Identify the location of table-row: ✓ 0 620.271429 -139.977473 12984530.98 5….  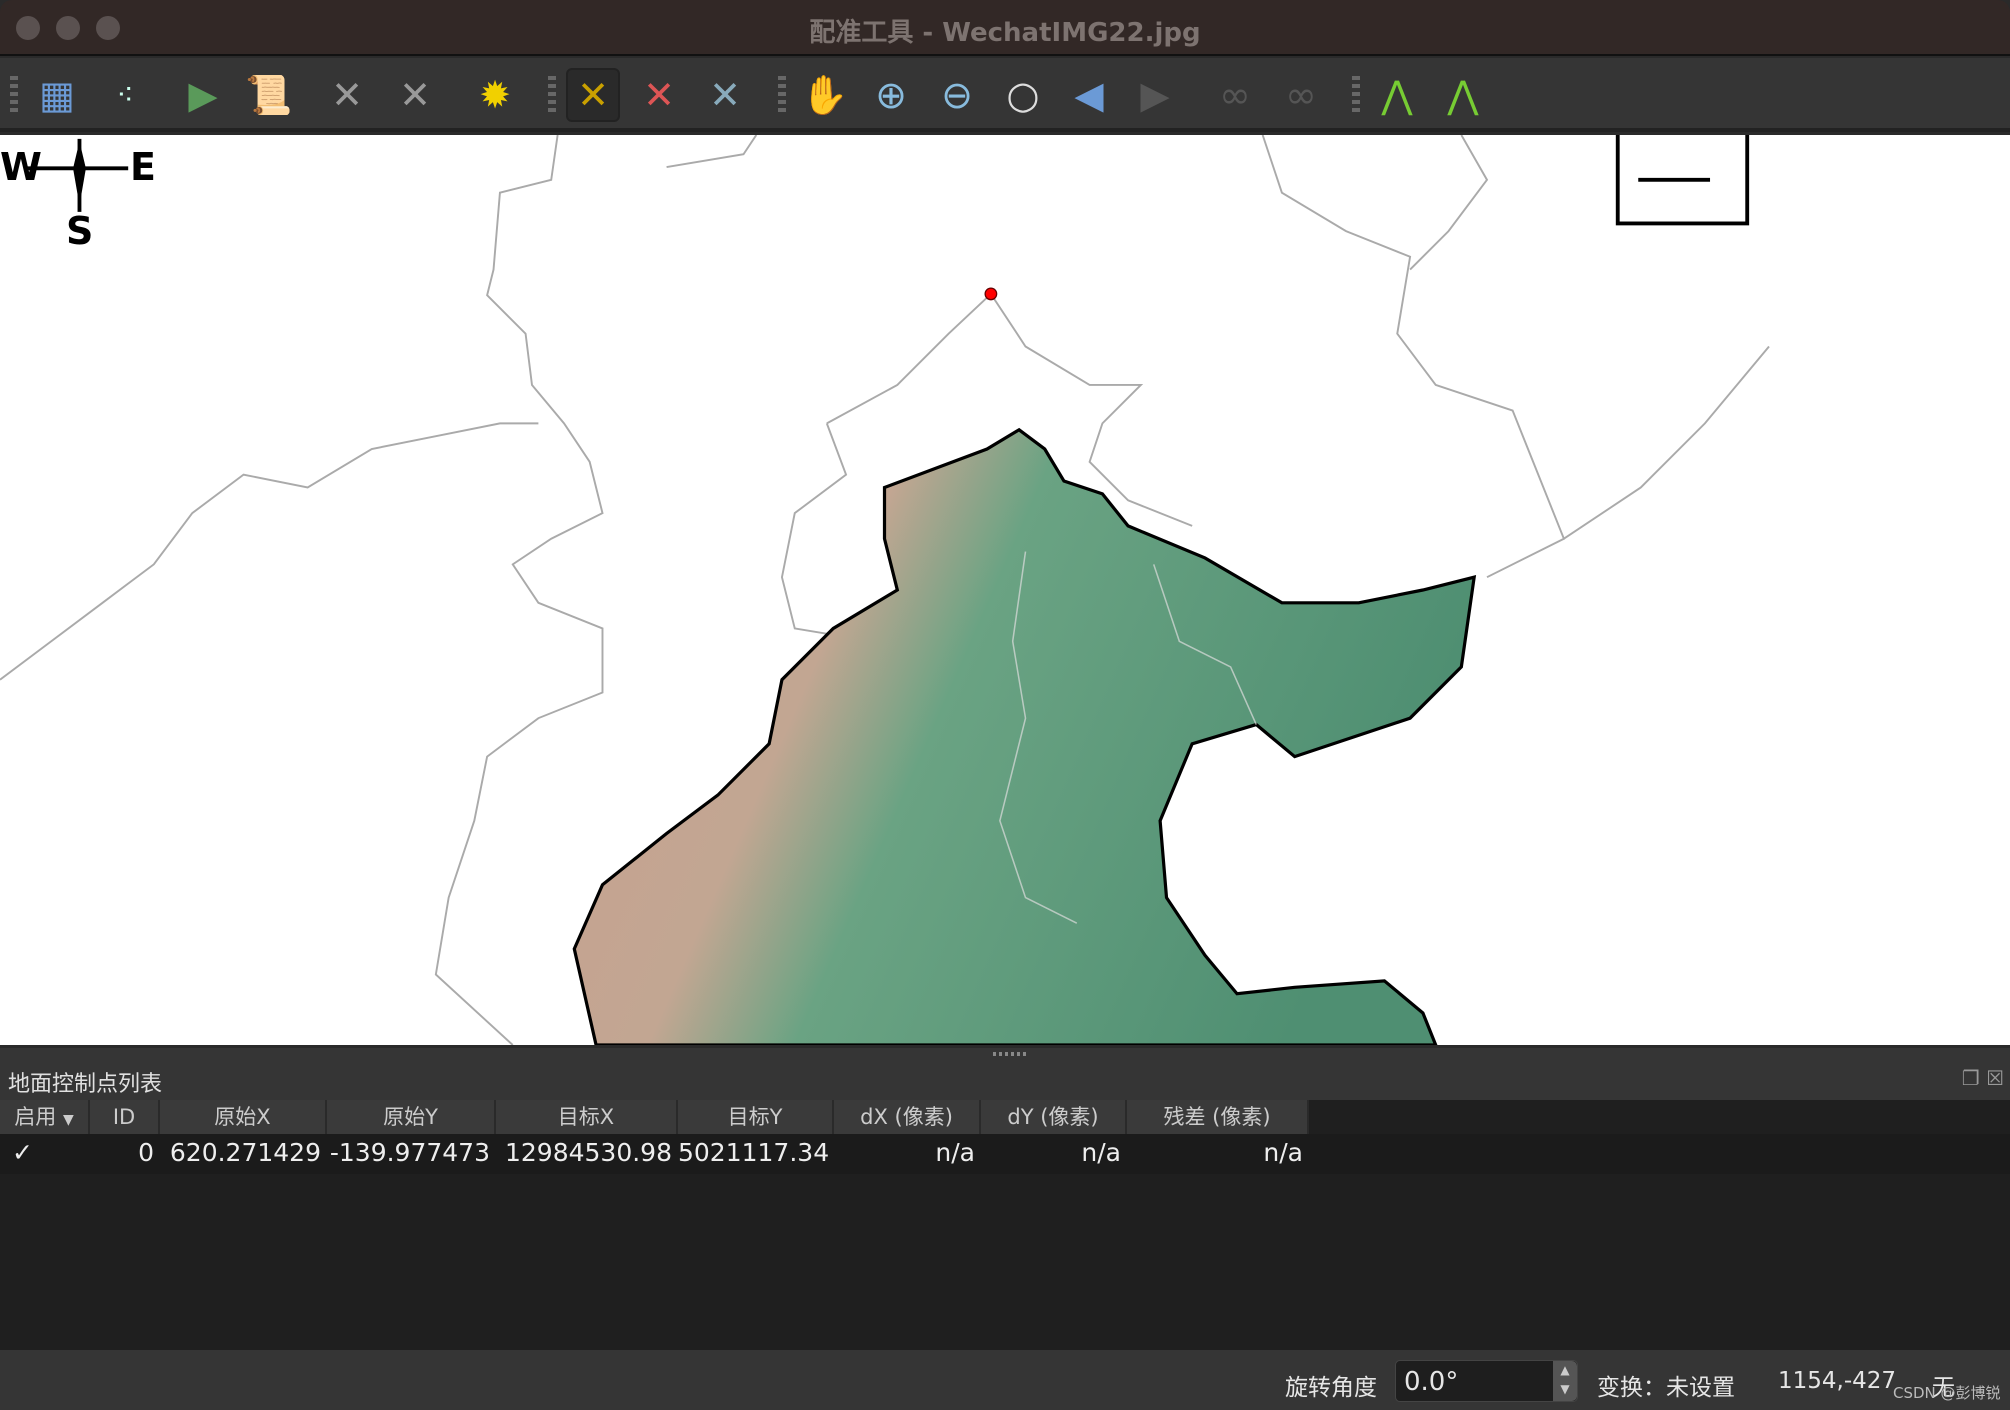
(1005, 1154).